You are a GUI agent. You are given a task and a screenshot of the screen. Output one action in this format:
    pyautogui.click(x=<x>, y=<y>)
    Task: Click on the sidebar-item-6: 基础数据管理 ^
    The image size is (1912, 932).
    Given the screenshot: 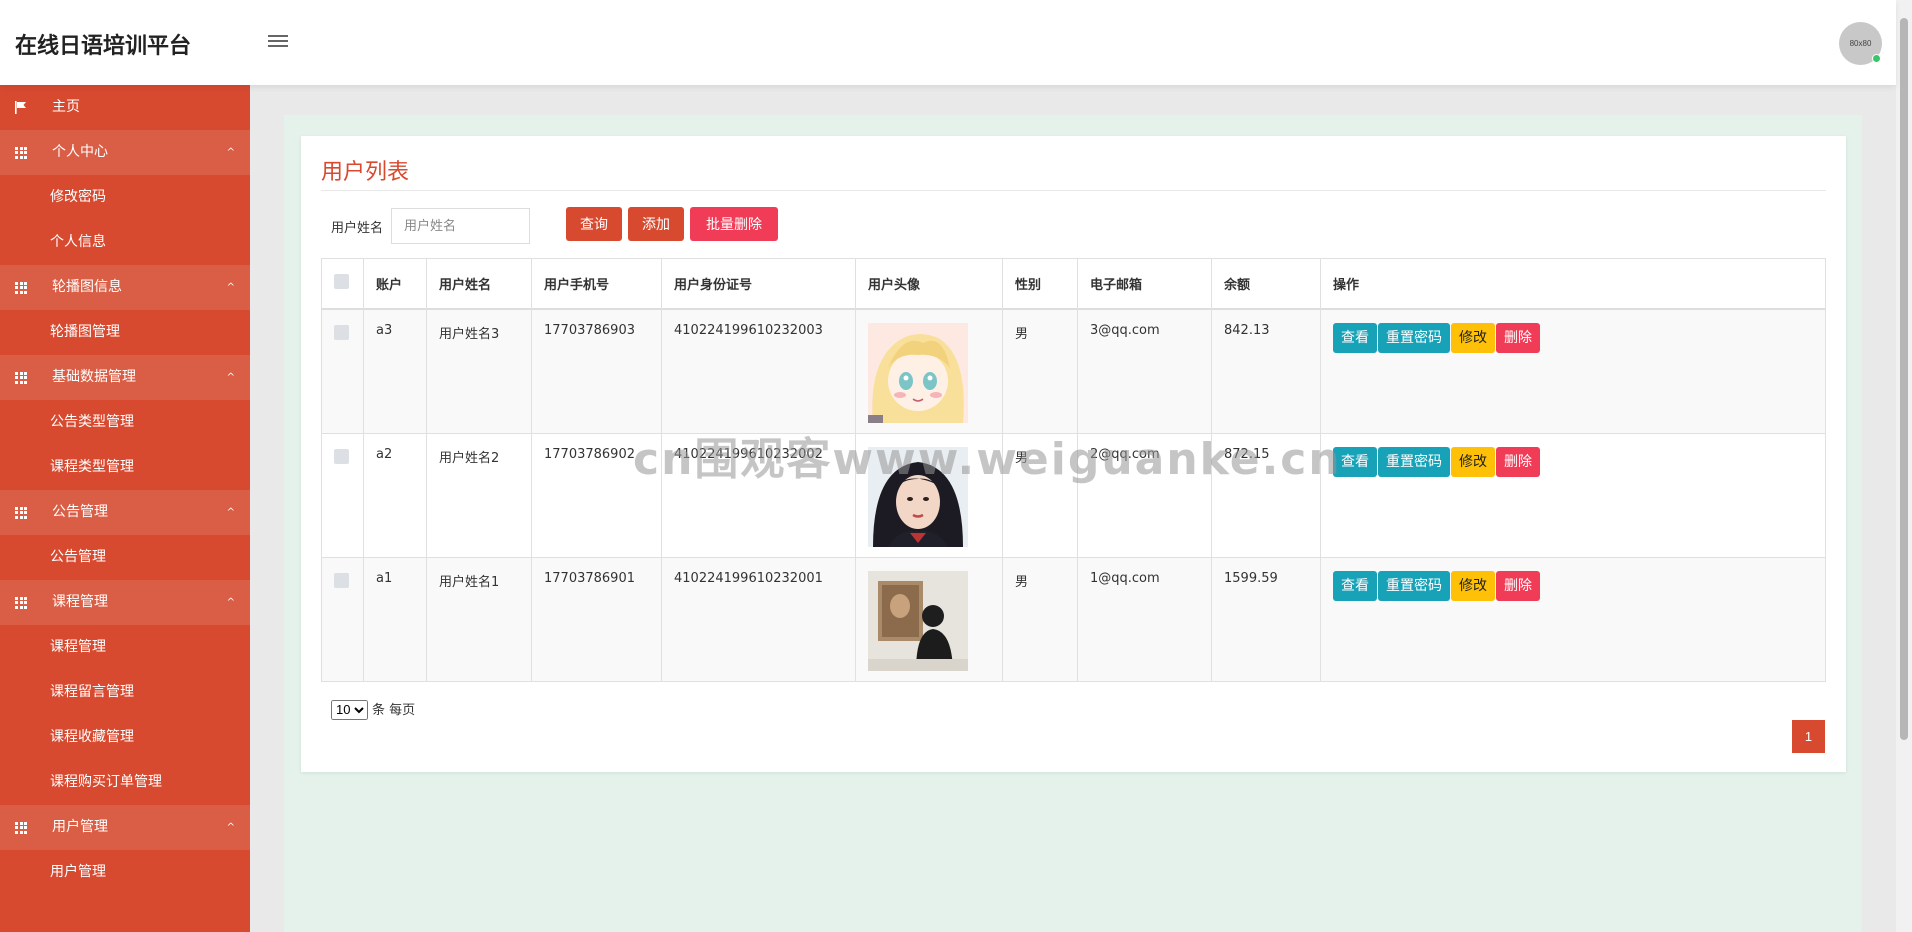 What is the action you would take?
    pyautogui.click(x=125, y=377)
    